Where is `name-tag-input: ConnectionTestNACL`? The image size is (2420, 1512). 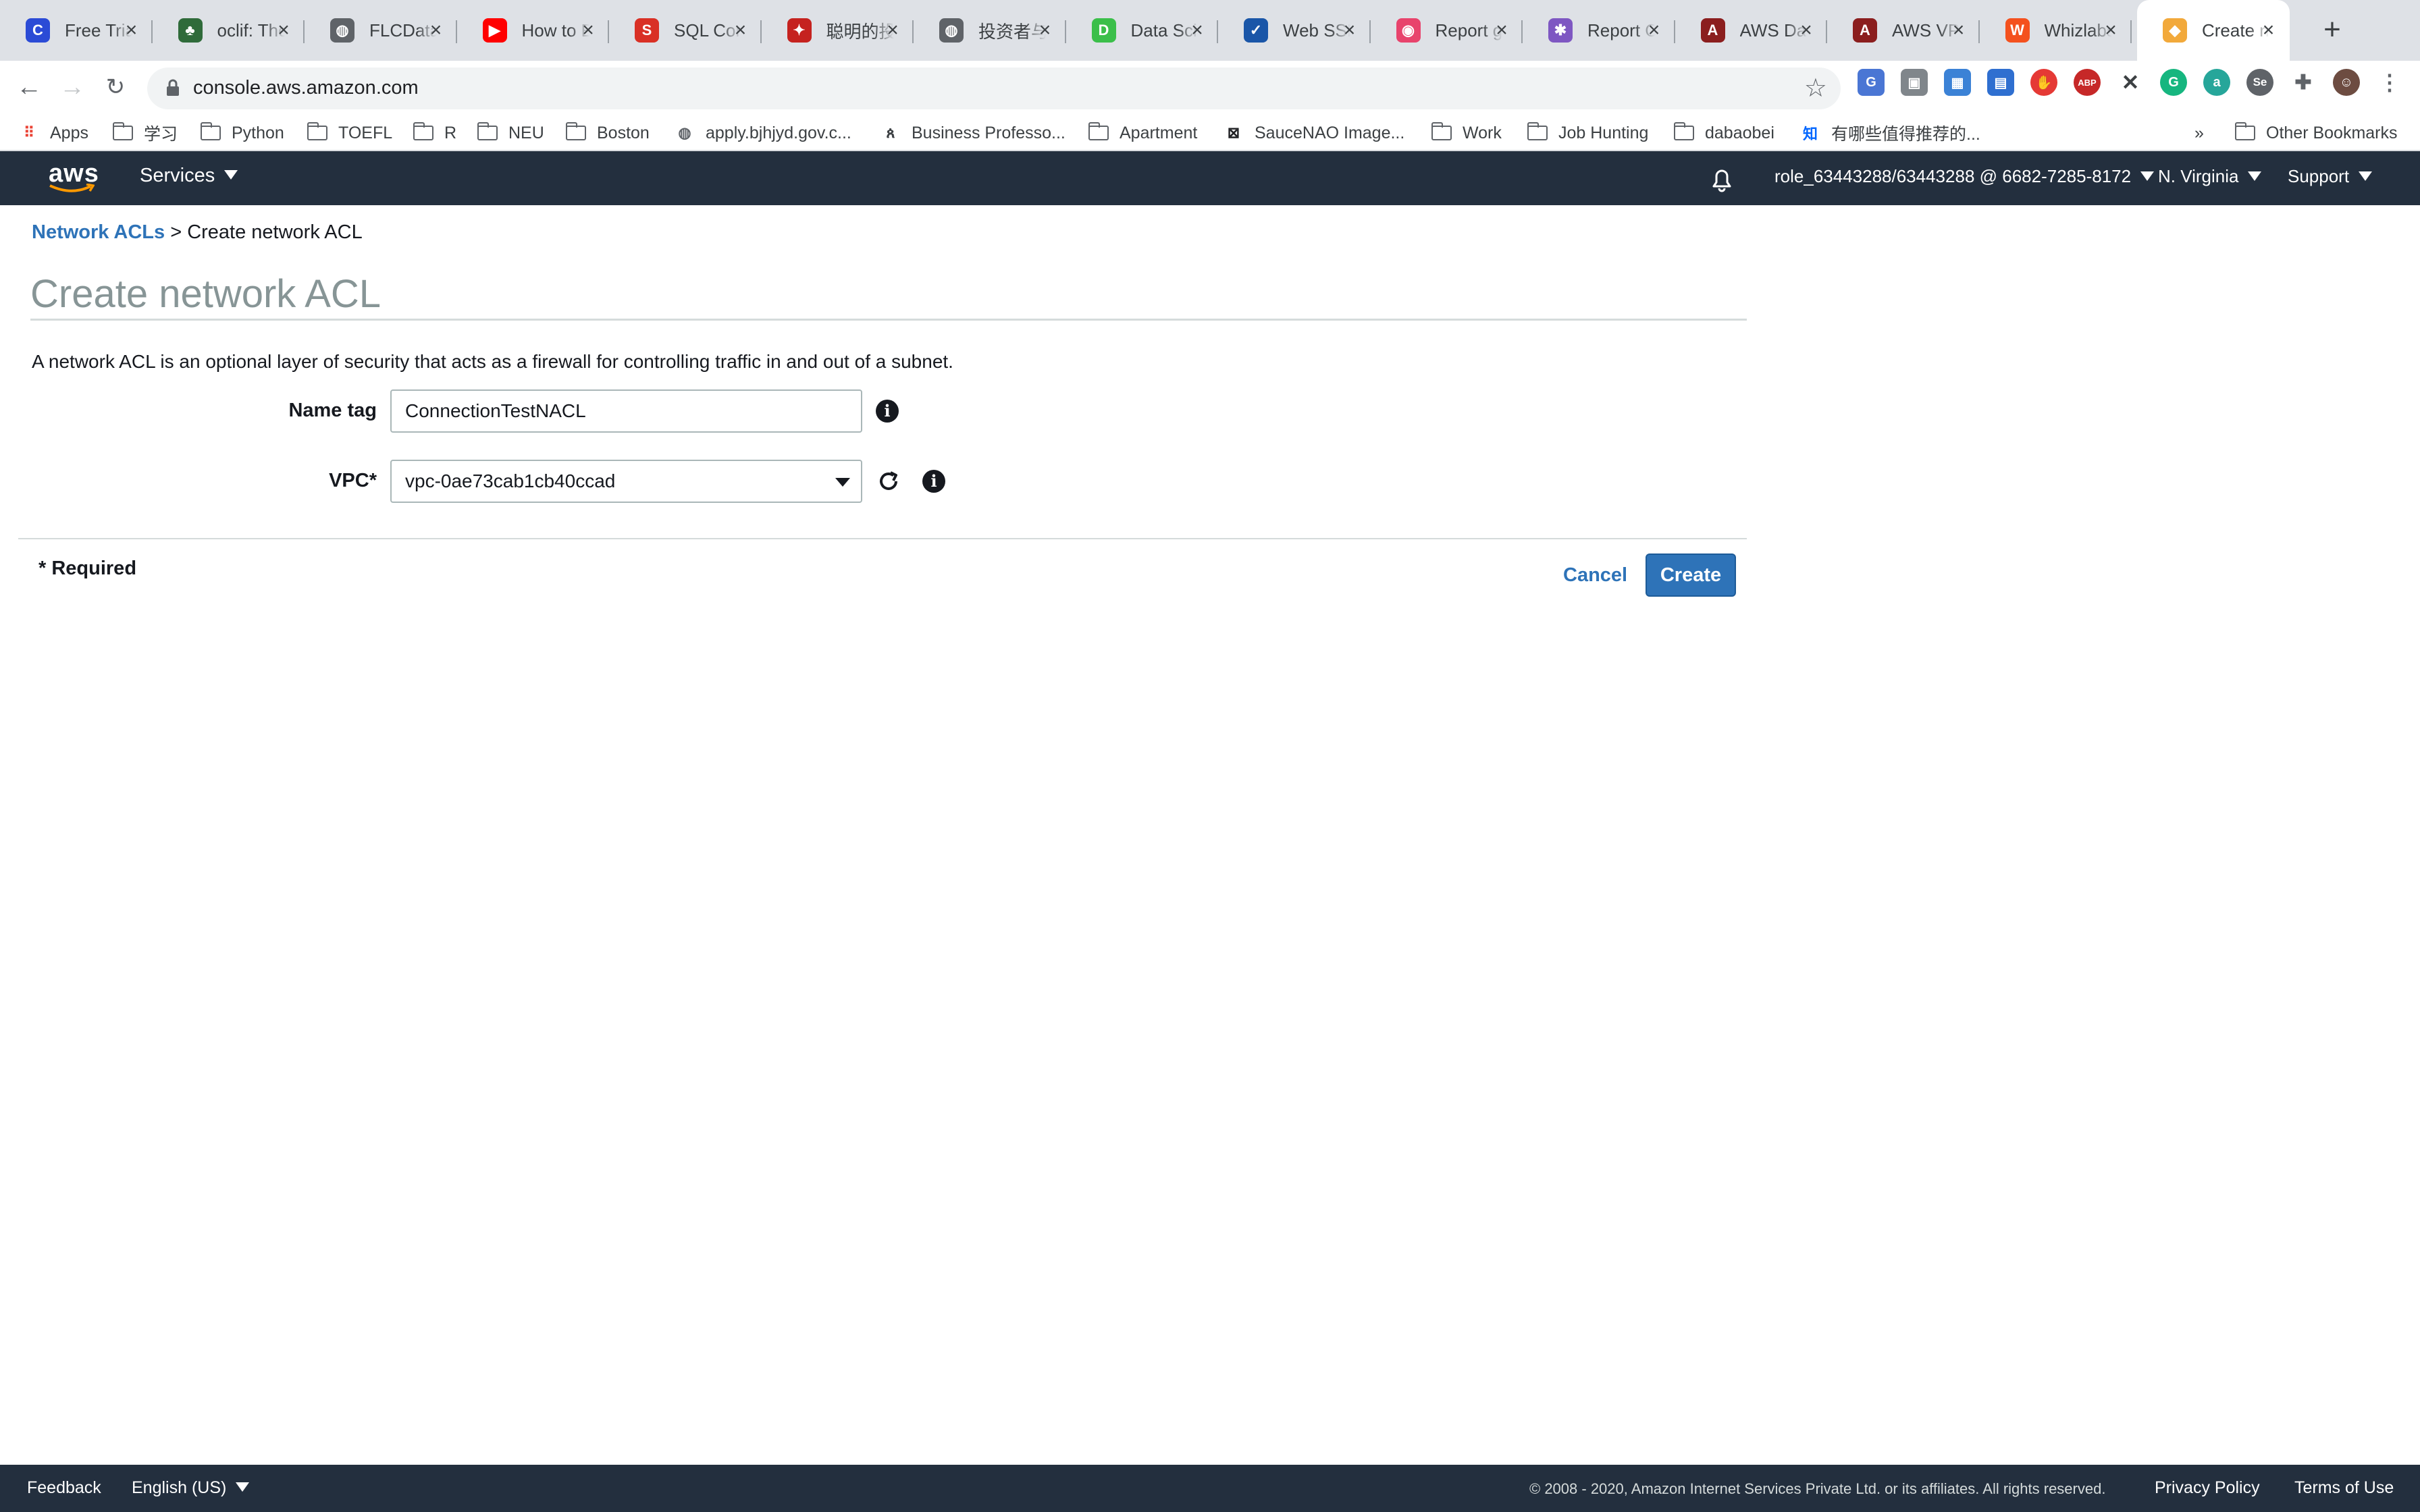
name-tag-input: ConnectionTestNACL is located at coordinates (626, 411).